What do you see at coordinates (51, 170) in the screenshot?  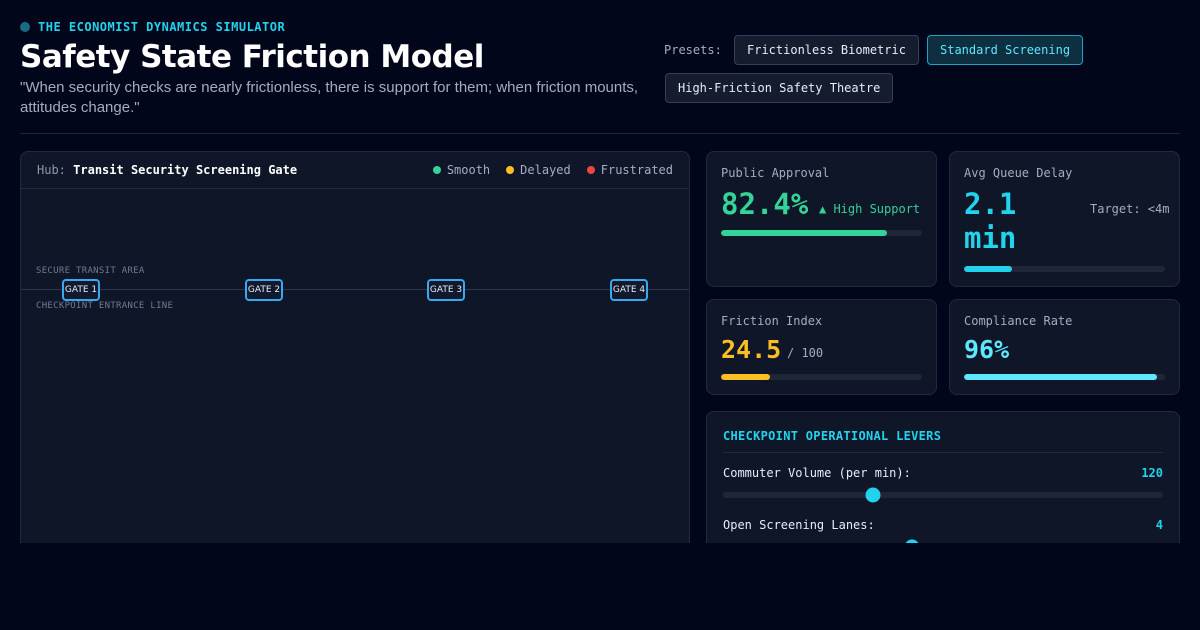 I see `hub-prefix: Hub:` at bounding box center [51, 170].